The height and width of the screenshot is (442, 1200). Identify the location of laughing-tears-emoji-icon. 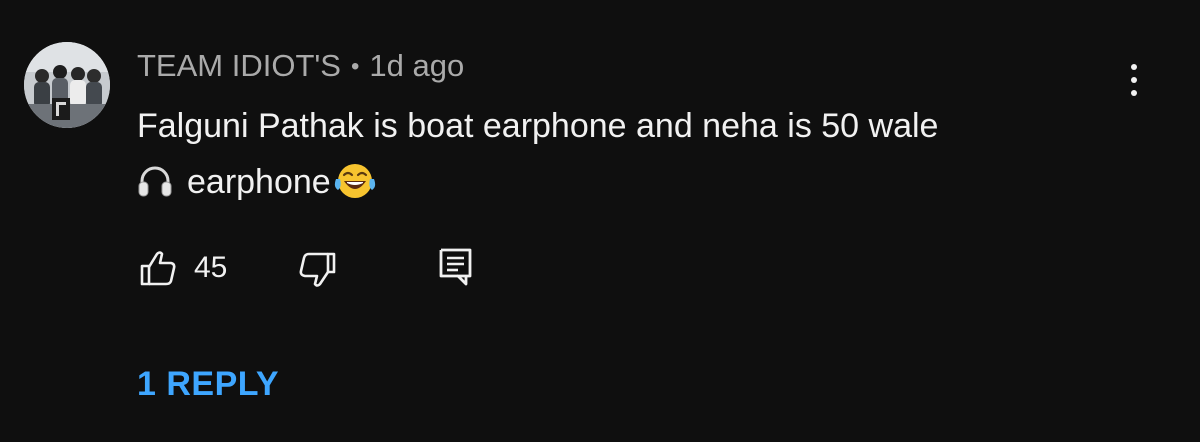
(355, 189).